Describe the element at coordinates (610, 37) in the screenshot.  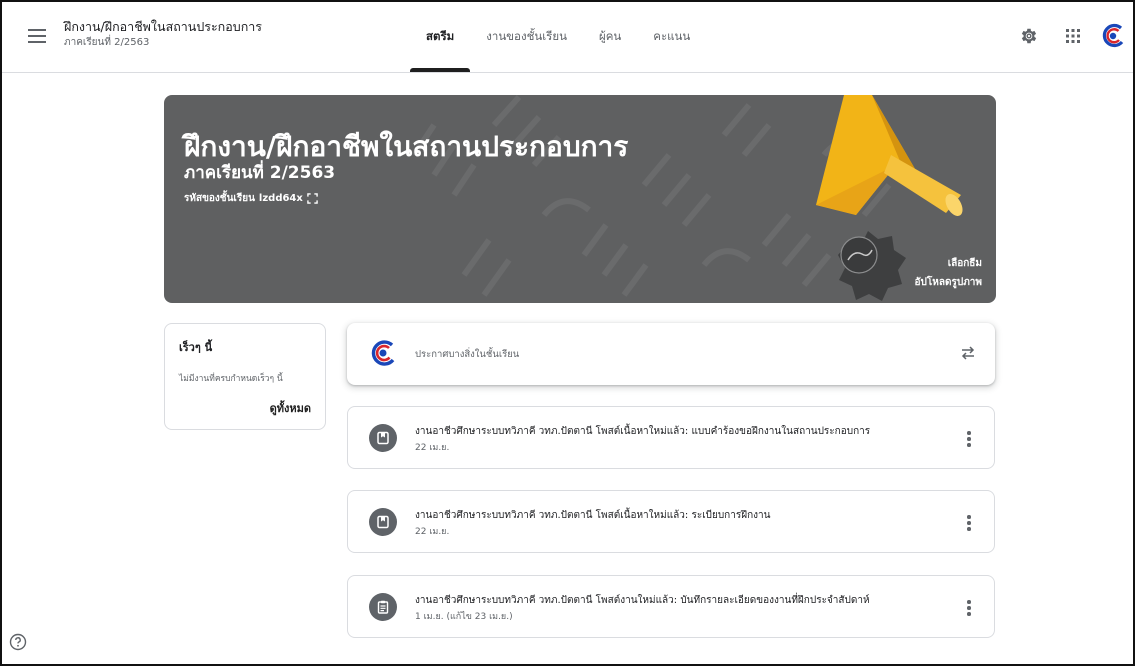
I see `tab-people: ผู้คน` at that location.